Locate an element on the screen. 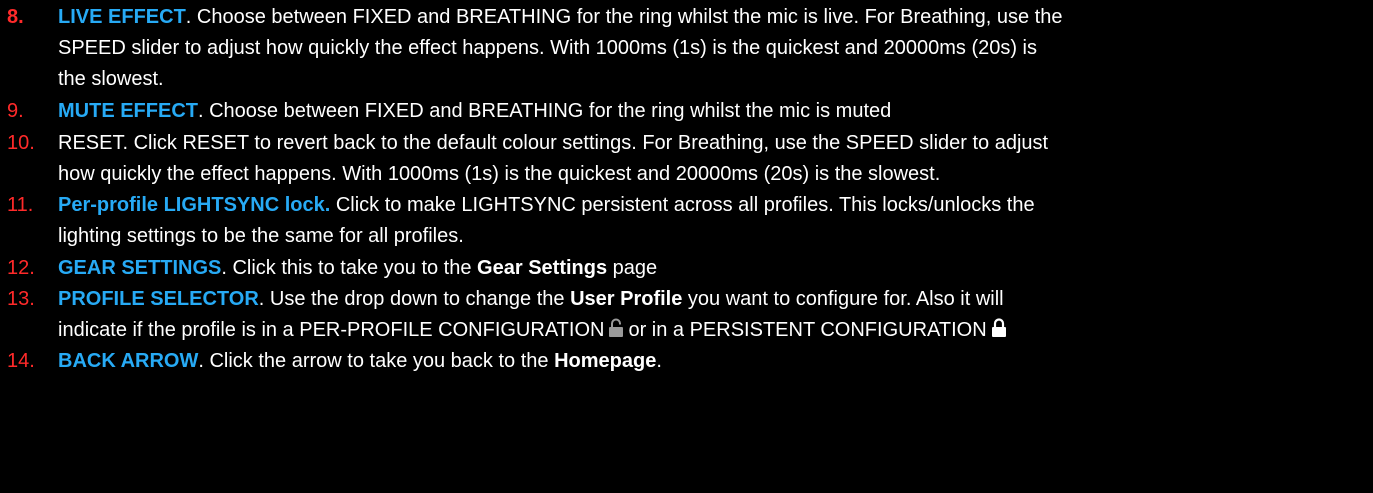 Image resolution: width=1373 pixels, height=493 pixels. item-term: Per-profile LIGHTSYNC lock. is located at coordinates (194, 205).